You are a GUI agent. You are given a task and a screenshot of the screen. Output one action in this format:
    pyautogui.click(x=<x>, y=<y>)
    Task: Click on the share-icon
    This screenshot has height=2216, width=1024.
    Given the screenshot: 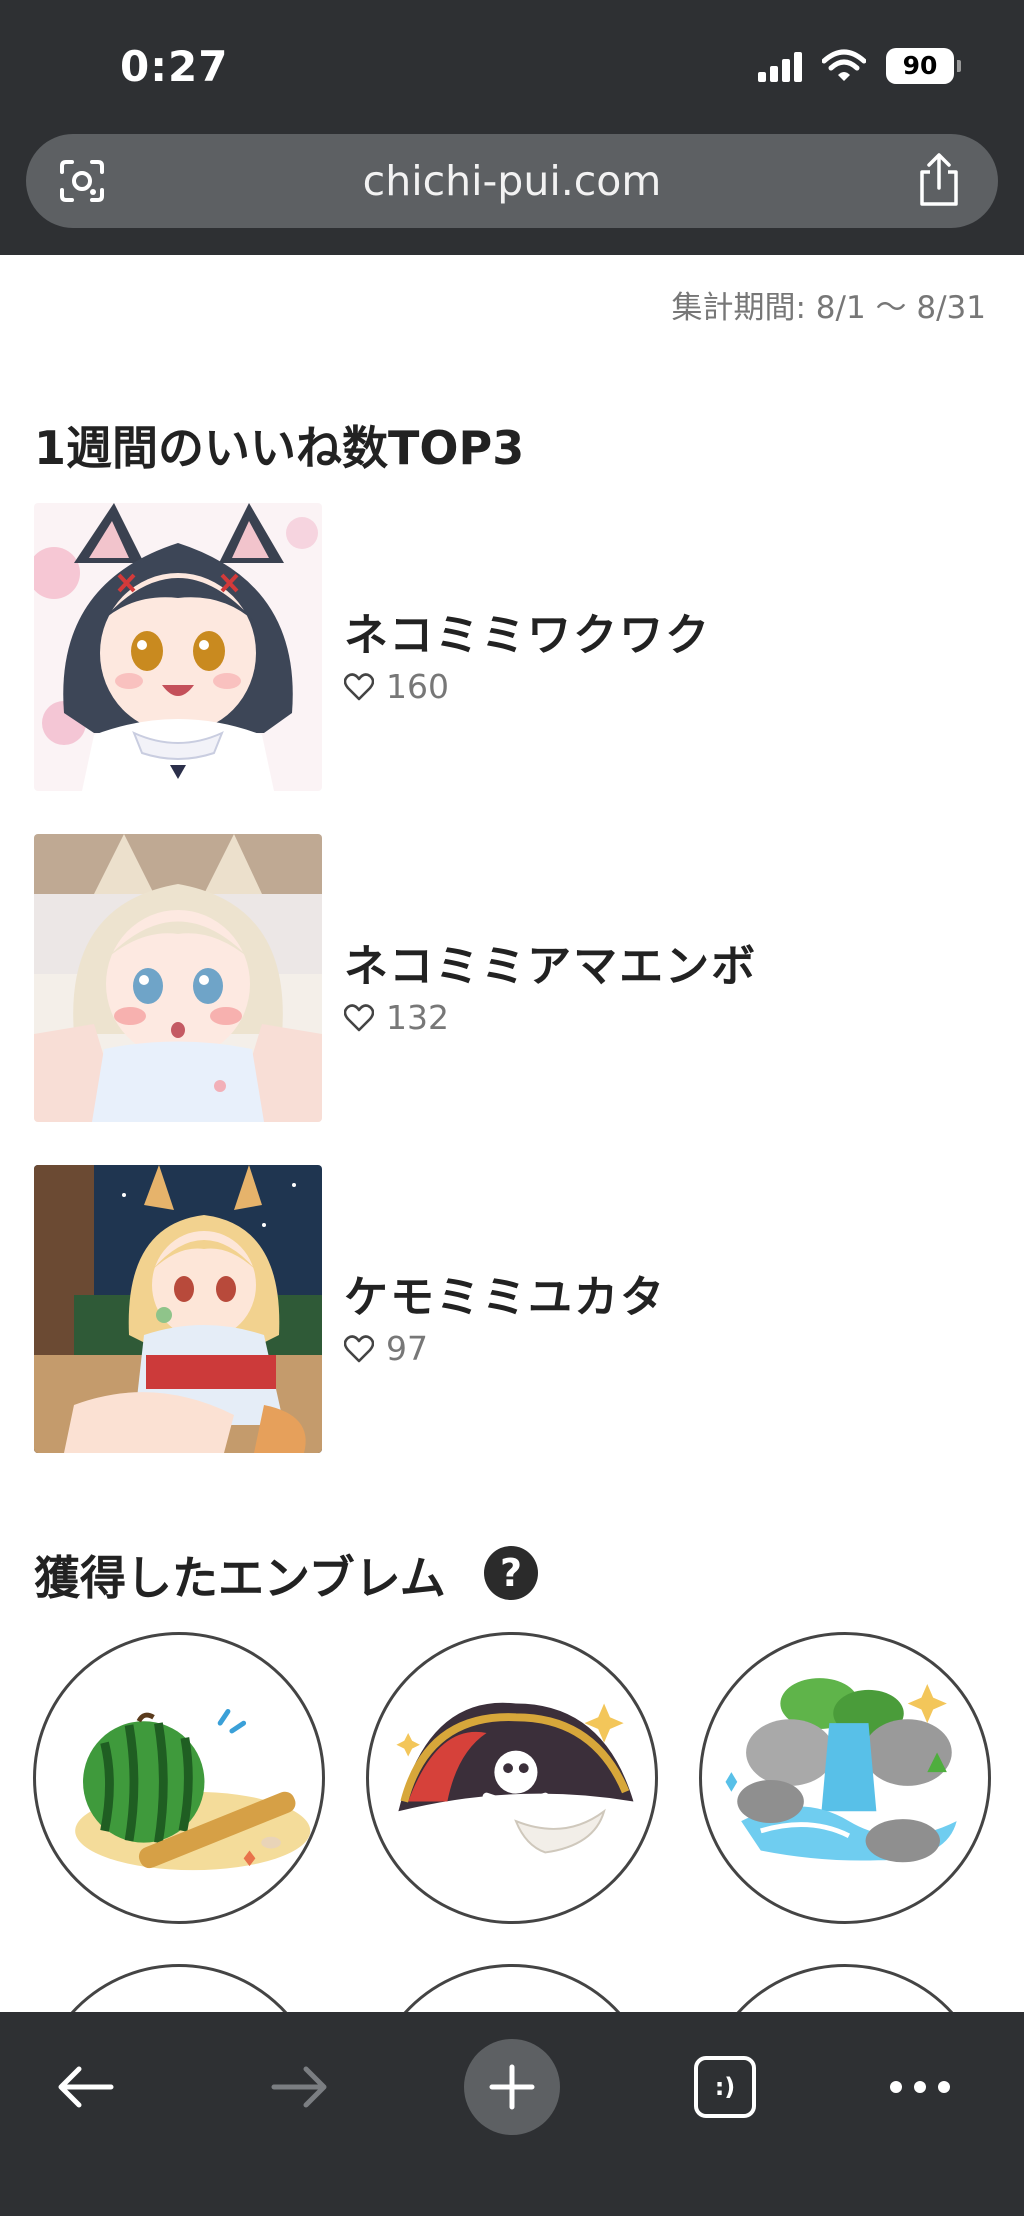 What is the action you would take?
    pyautogui.click(x=939, y=180)
    